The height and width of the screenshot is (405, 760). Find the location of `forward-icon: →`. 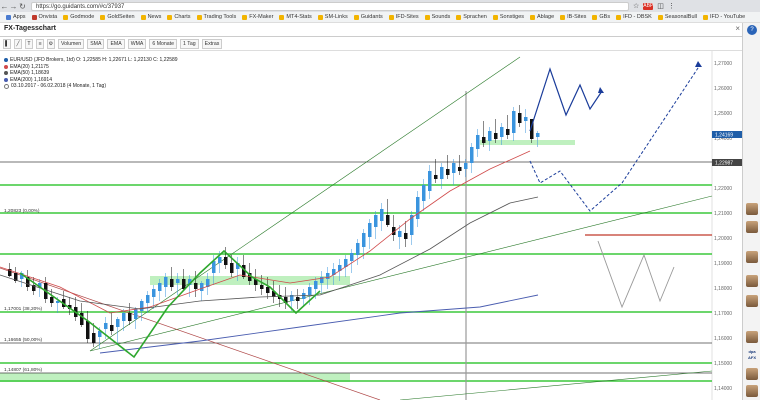

forward-icon: → is located at coordinates (13, 6).